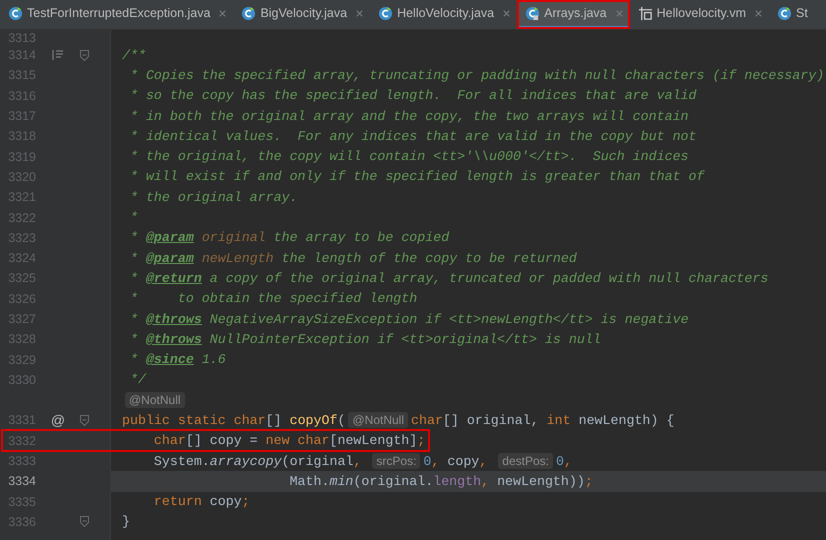 This screenshot has height=540, width=826. Describe the element at coordinates (396, 460) in the screenshot. I see `inlay-hint: srcPos:` at that location.